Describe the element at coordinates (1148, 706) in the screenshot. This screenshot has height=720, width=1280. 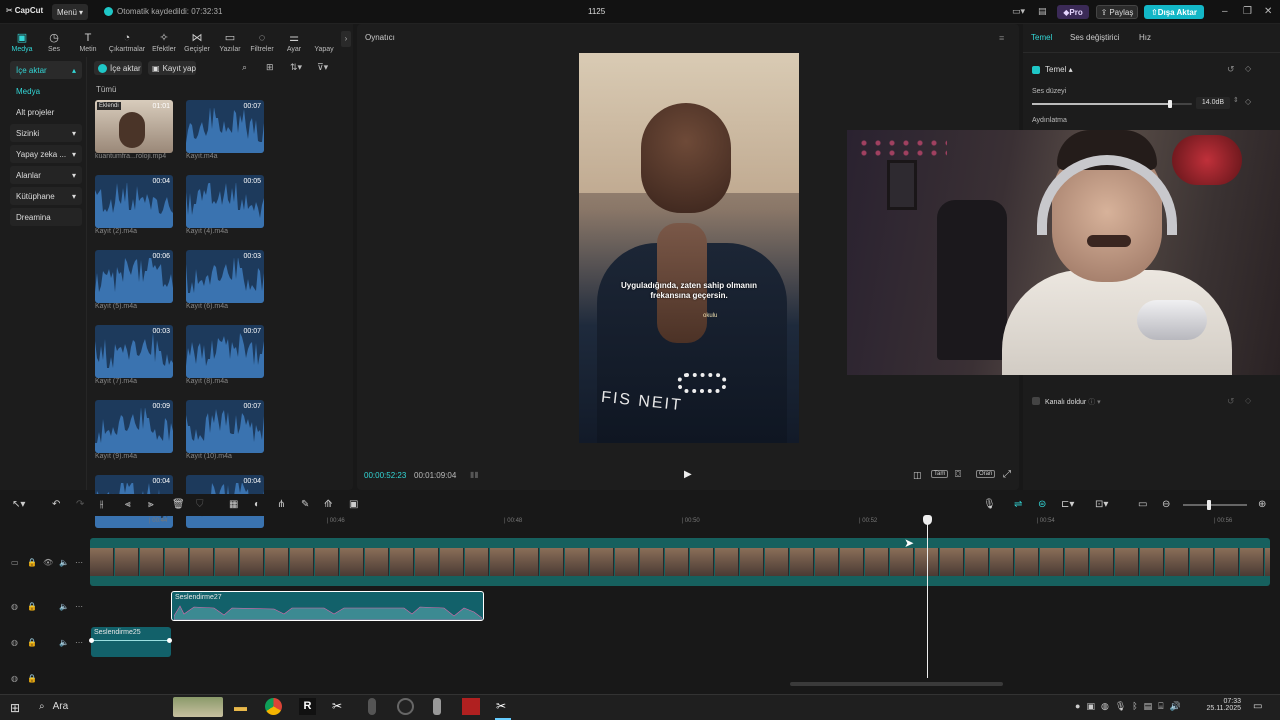
I see `tray-icon: ▤` at that location.